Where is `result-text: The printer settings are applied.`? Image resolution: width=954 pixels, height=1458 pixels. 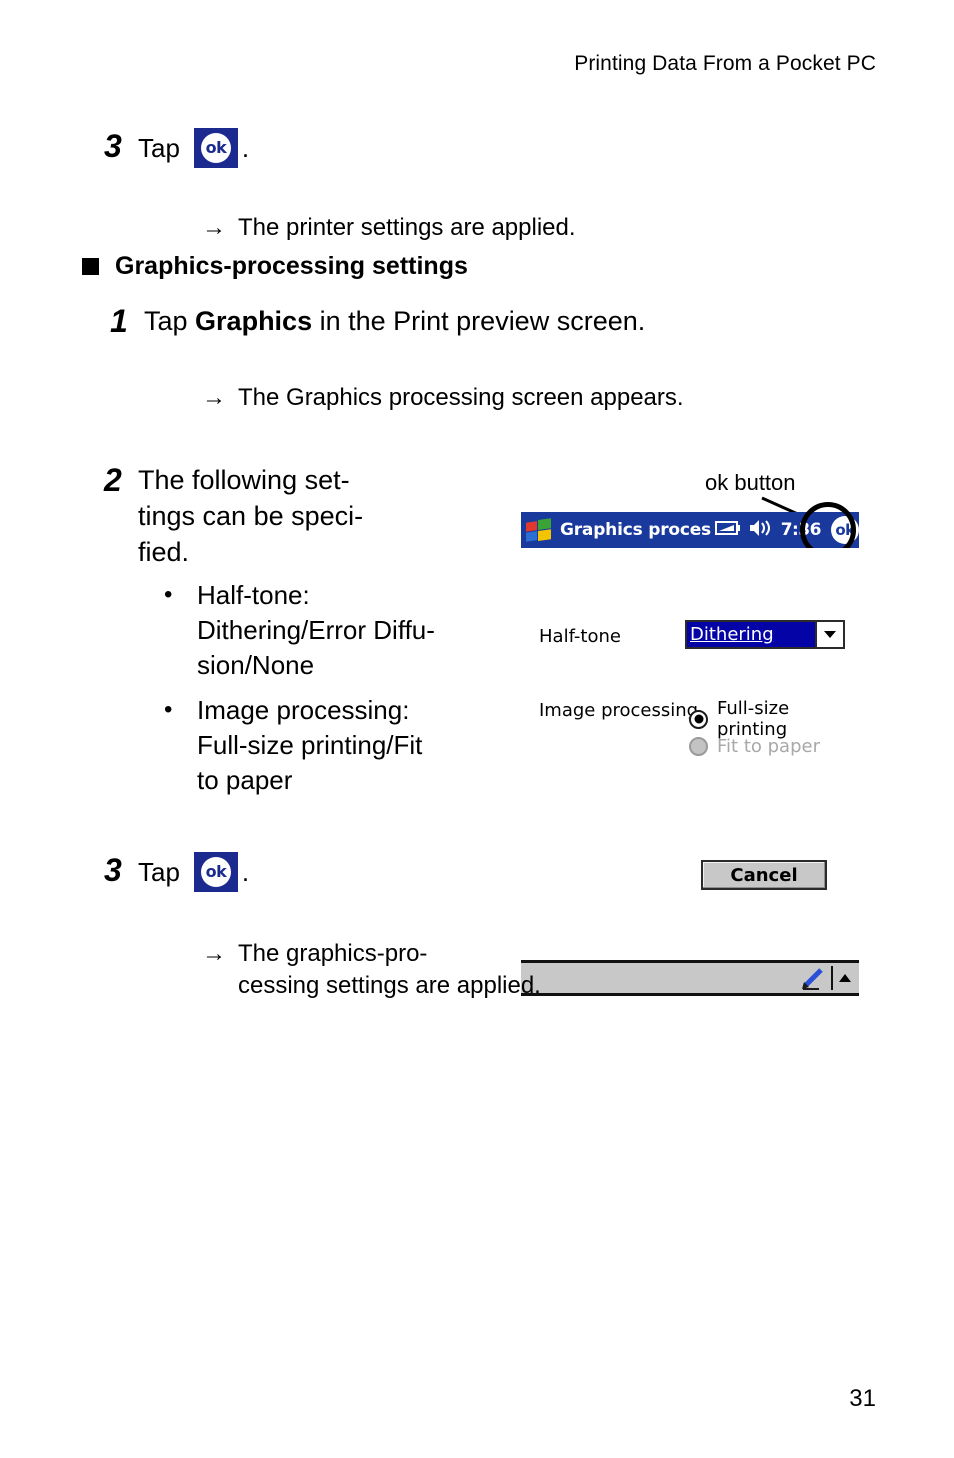
result-text: The printer settings are applied. is located at coordinates (407, 227).